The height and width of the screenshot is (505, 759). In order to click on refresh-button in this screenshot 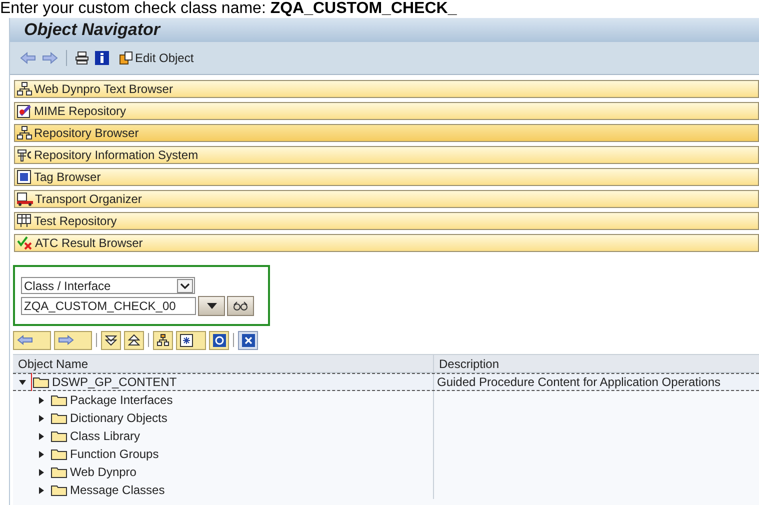, I will do `click(219, 340)`.